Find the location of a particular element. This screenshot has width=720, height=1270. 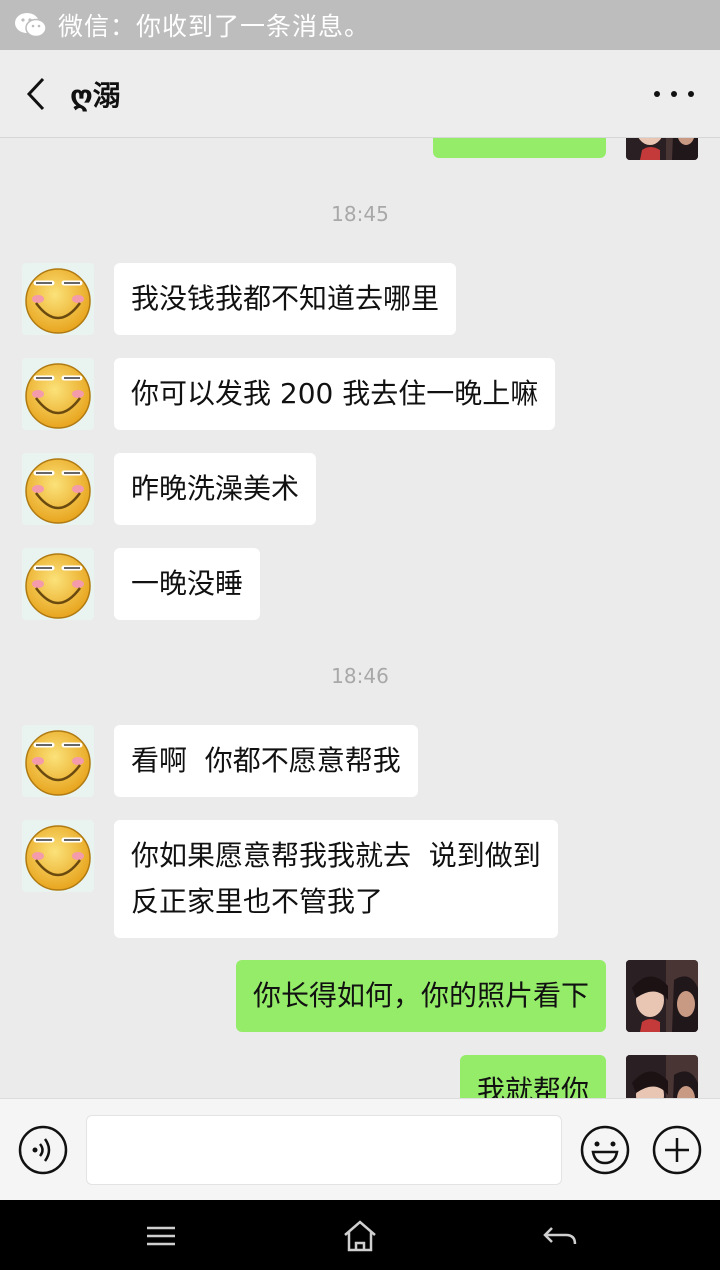

system-nav-bar is located at coordinates (360, 1235).